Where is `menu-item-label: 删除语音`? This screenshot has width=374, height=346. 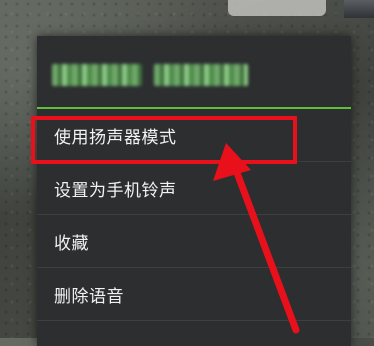 menu-item-label: 删除语音 is located at coordinates (89, 296).